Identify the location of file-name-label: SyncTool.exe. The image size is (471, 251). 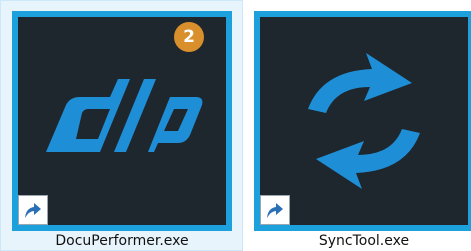
(362, 241).